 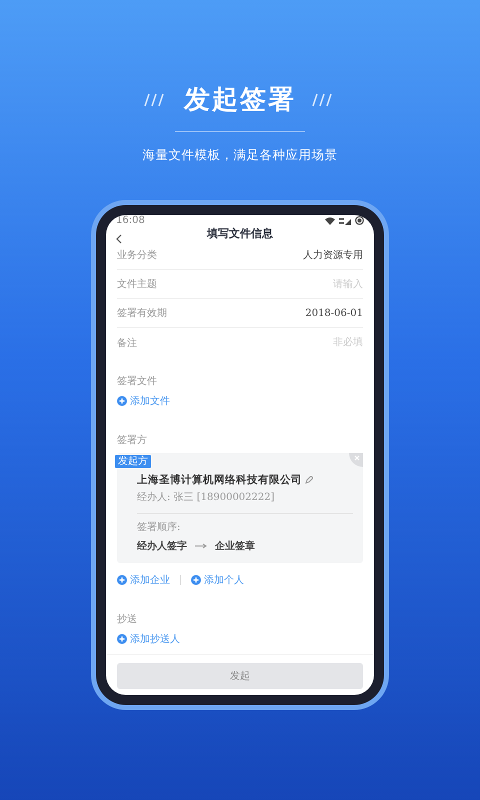 I want to click on close-icon, so click(x=356, y=460).